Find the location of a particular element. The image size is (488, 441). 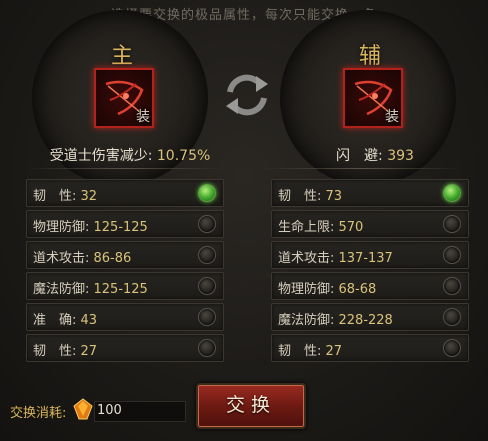

swap-arrows-icon is located at coordinates (247, 95).